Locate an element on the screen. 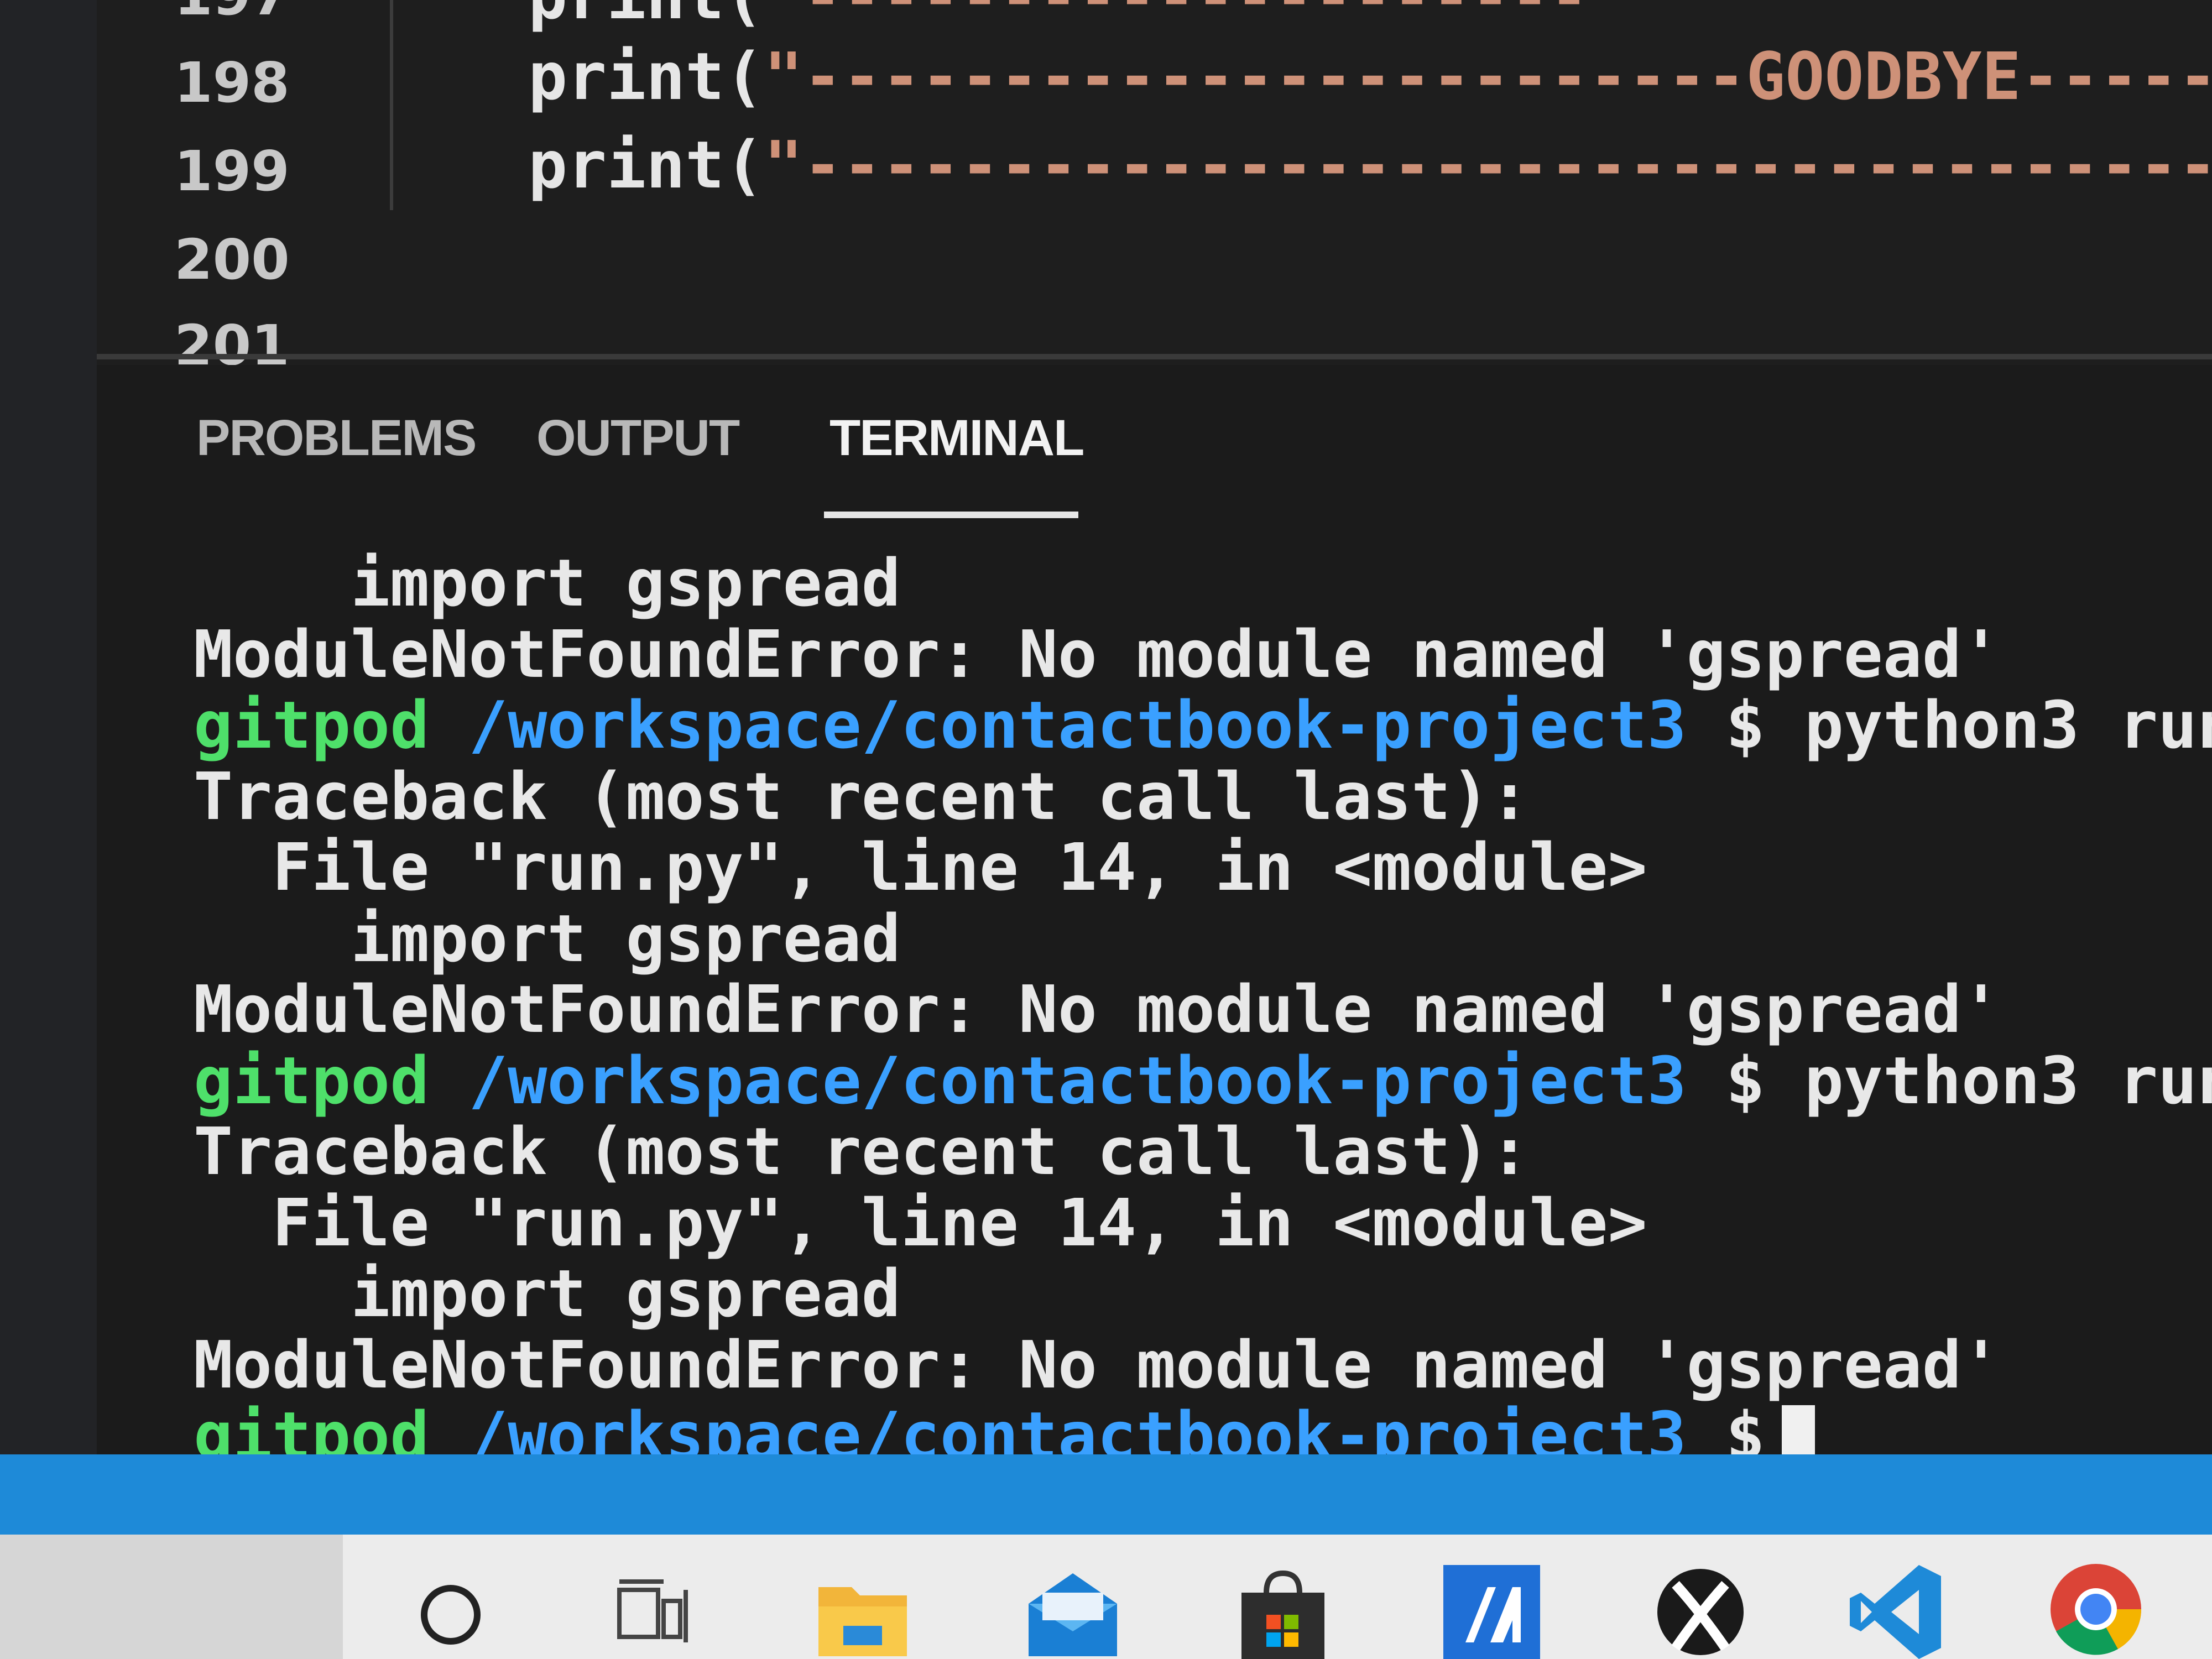 This screenshot has width=2212, height=1659. line-number: 200 is located at coordinates (232, 260).